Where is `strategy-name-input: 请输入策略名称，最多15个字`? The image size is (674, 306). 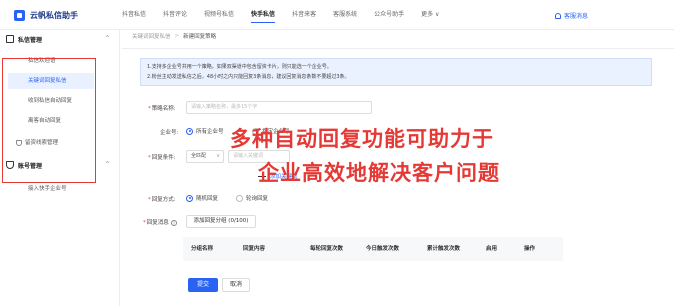 strategy-name-input: 请输入策略名称，最多15个字 is located at coordinates (279, 107).